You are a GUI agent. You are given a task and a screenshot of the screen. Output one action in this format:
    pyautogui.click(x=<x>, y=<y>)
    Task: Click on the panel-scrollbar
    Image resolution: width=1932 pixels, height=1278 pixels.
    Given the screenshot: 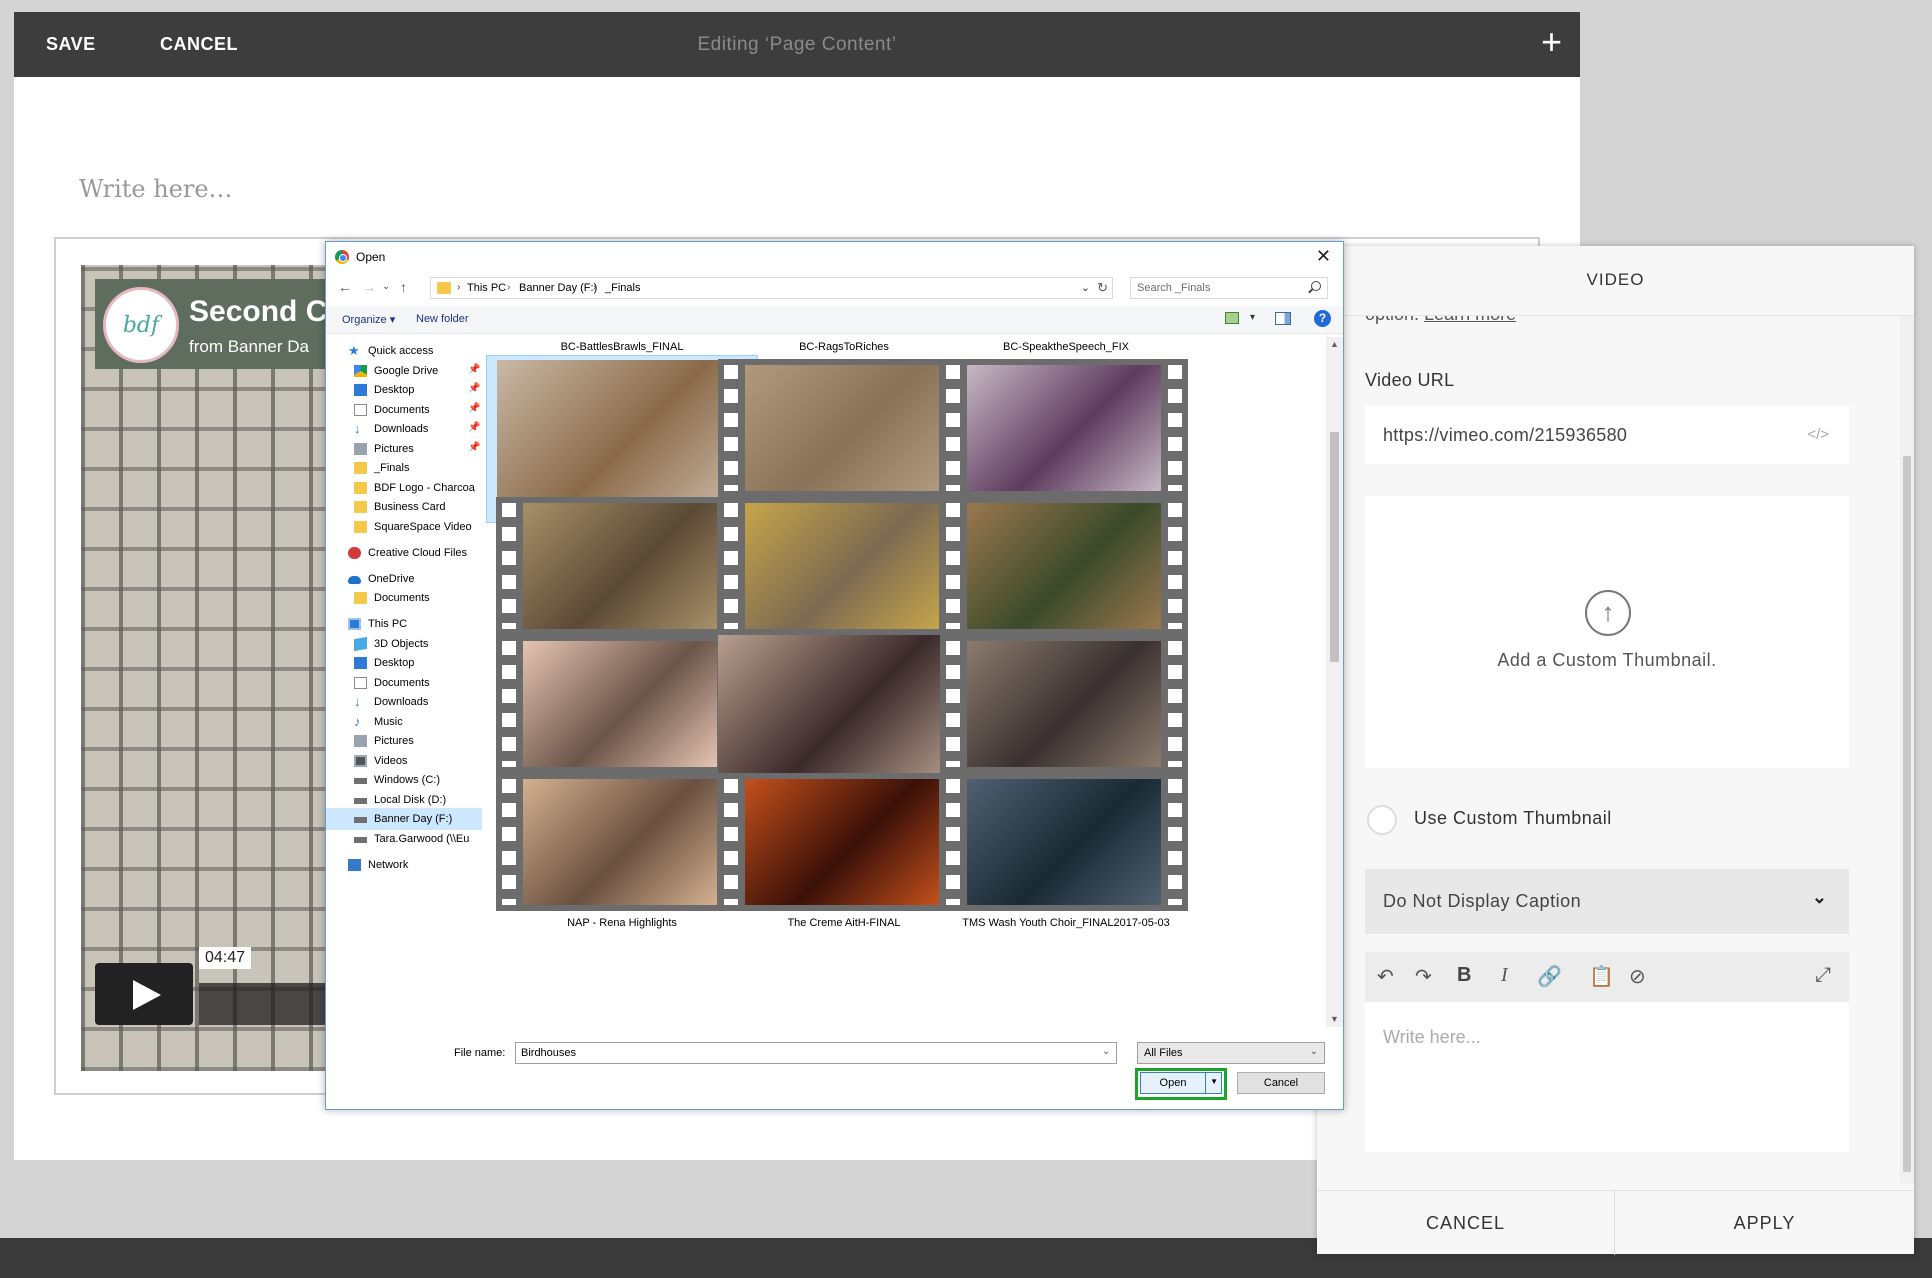 What is the action you would take?
    pyautogui.click(x=1907, y=750)
    